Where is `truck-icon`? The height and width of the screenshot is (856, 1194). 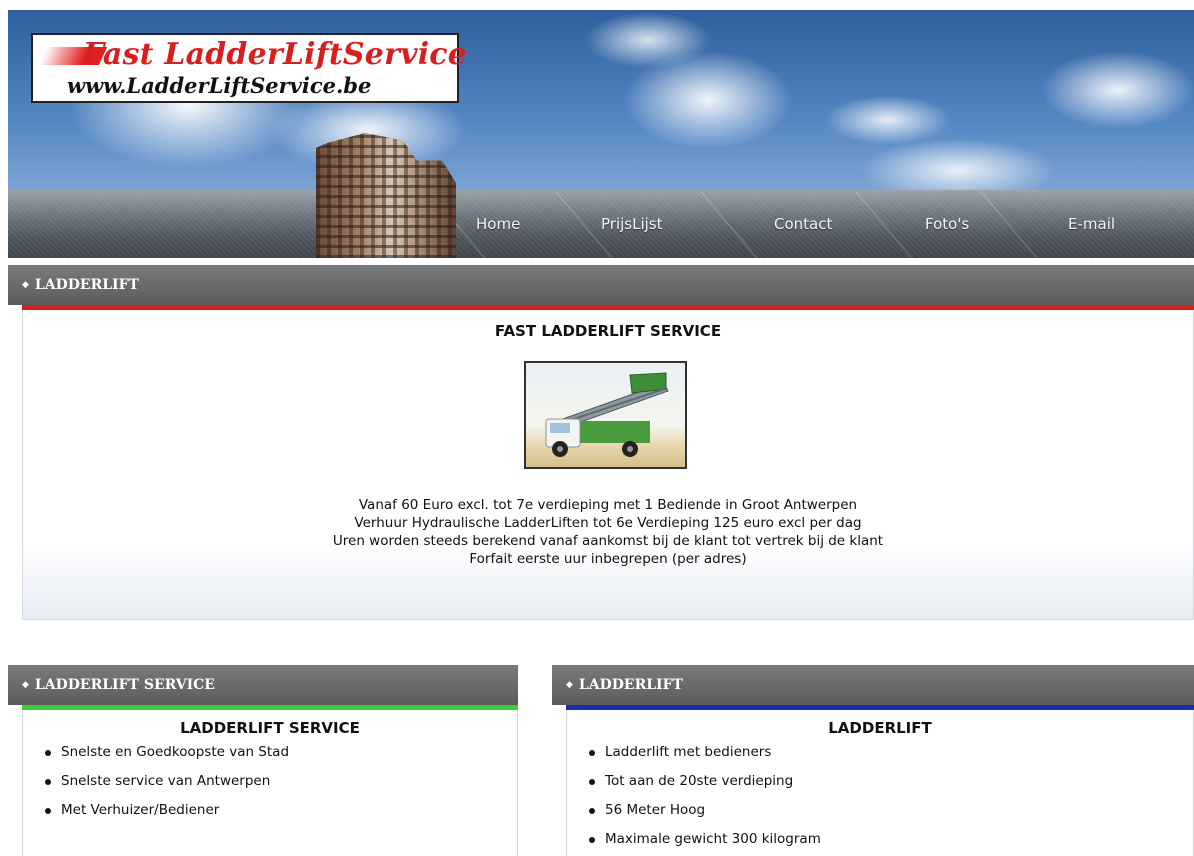
truck-icon is located at coordinates (607, 414).